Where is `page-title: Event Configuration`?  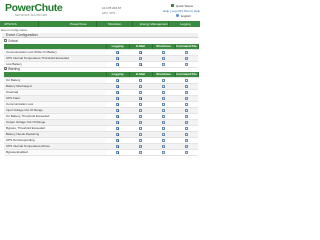
page-title: Event Configuration is located at coordinates (100, 35).